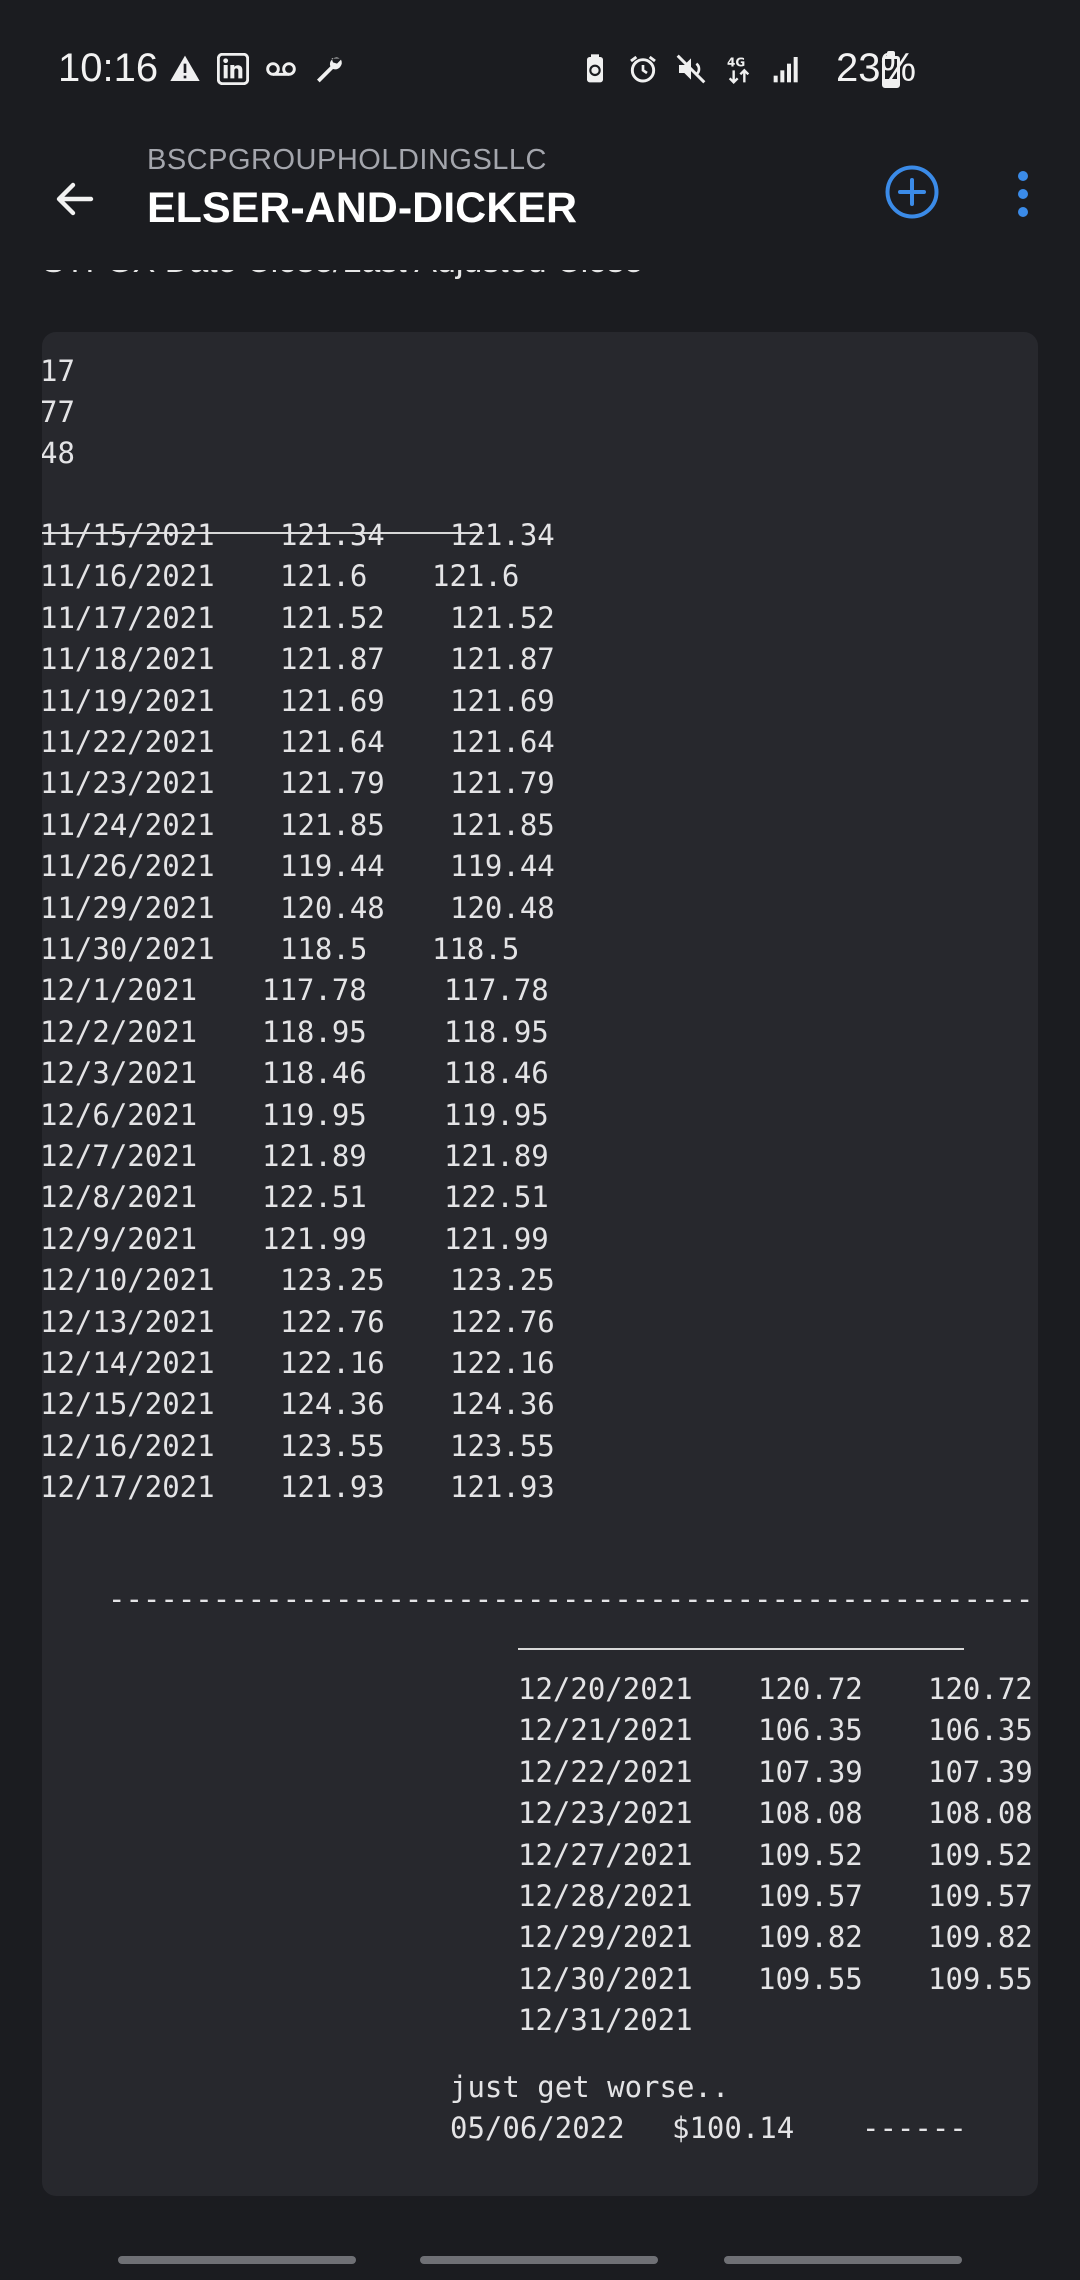 This screenshot has height=2280, width=1080. What do you see at coordinates (314, 1114) in the screenshot?
I see `row-close: 119.95` at bounding box center [314, 1114].